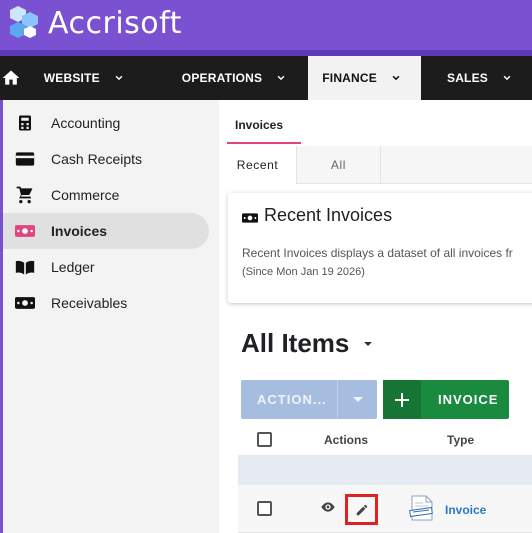 The width and height of the screenshot is (532, 533). I want to click on edit-button, so click(361, 509).